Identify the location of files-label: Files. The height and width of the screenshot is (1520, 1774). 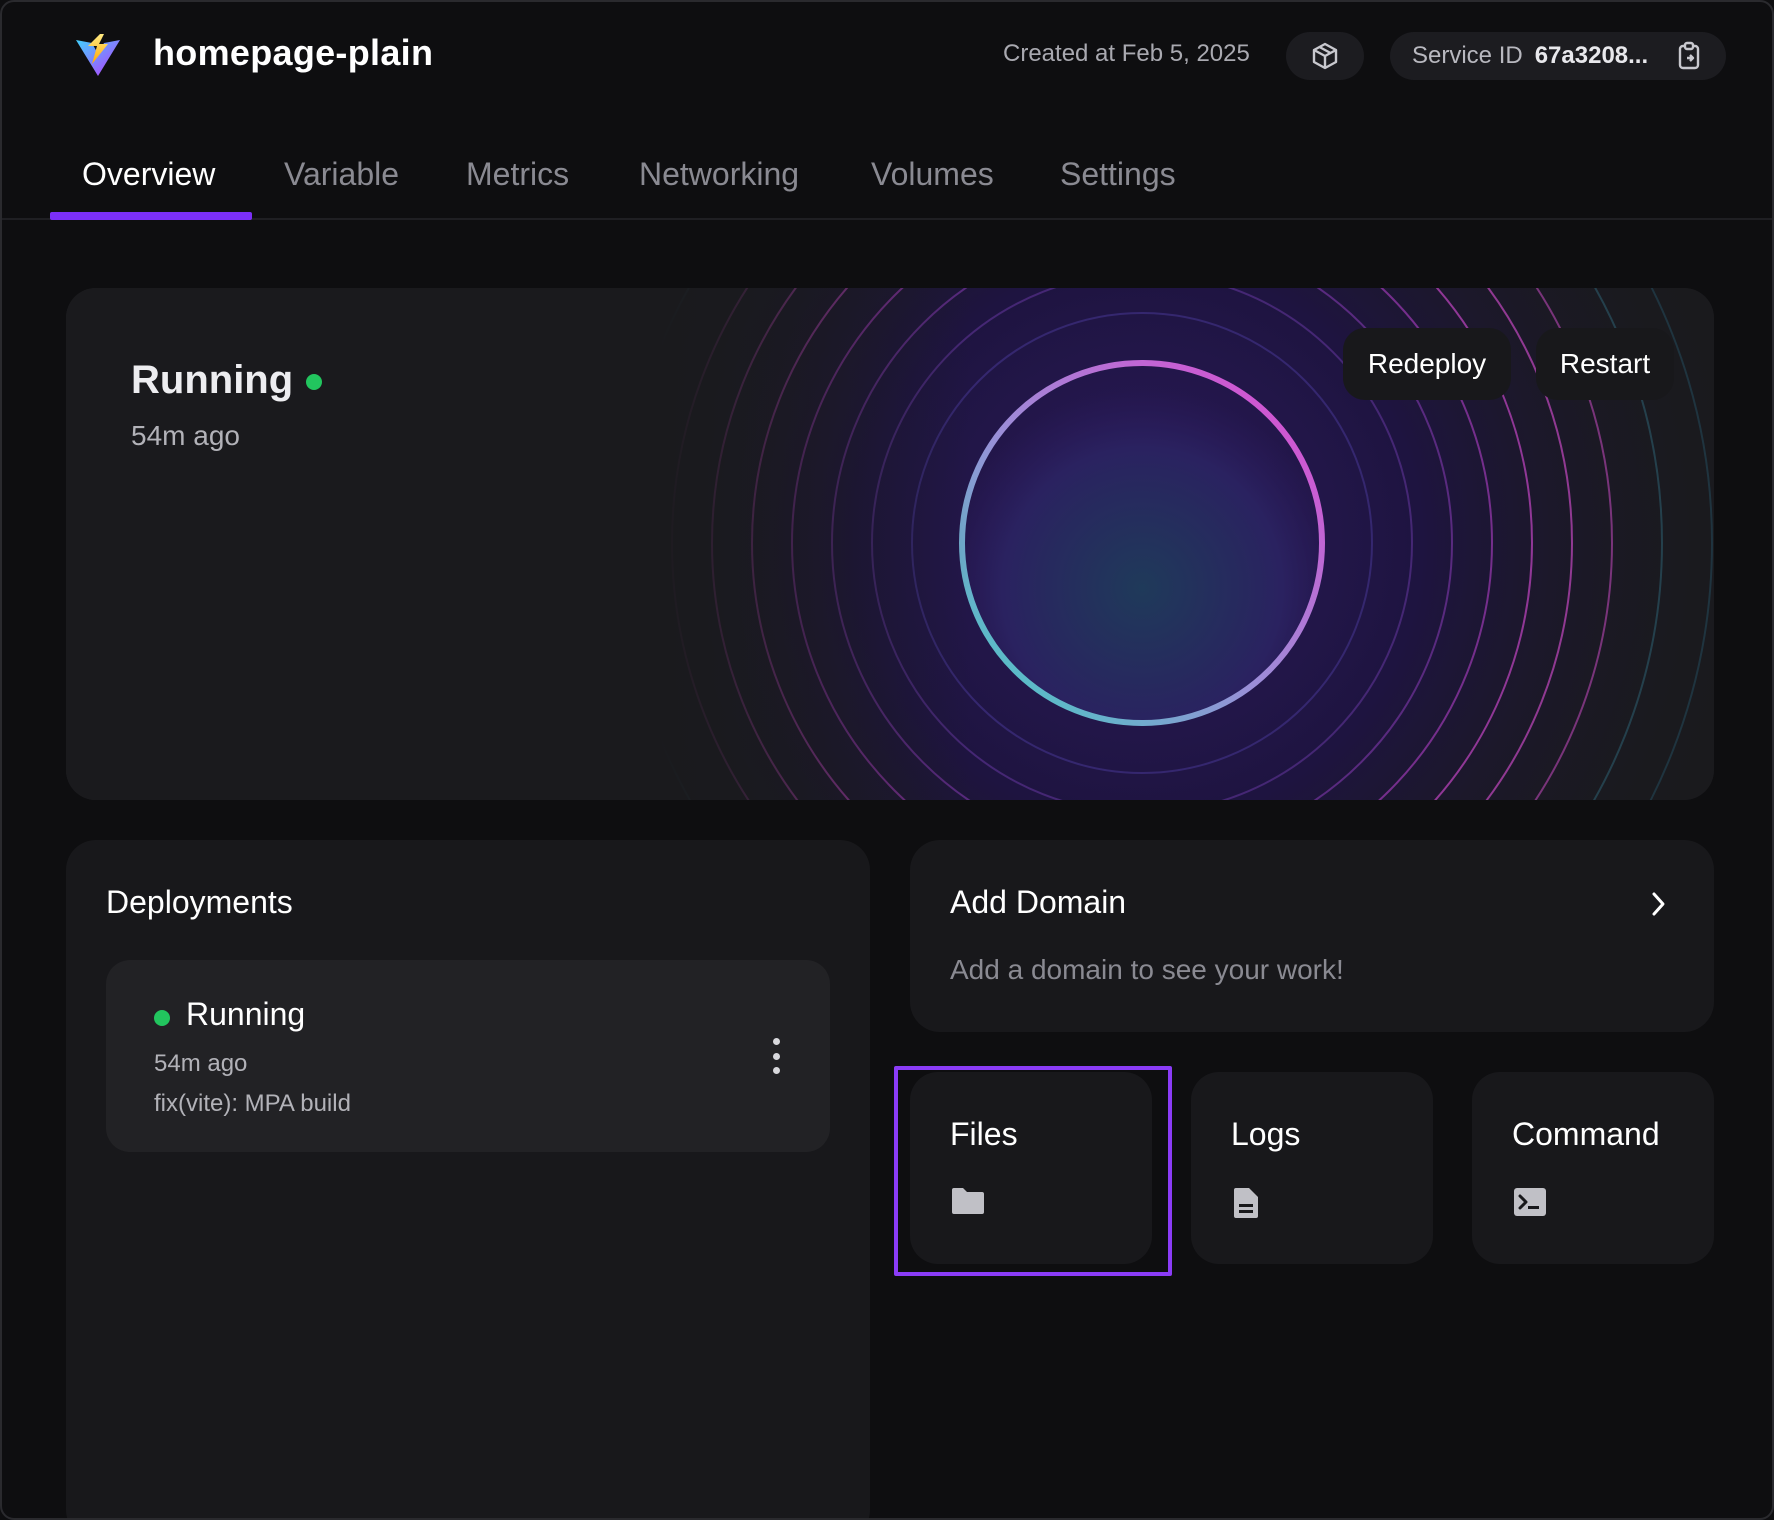
(984, 1134).